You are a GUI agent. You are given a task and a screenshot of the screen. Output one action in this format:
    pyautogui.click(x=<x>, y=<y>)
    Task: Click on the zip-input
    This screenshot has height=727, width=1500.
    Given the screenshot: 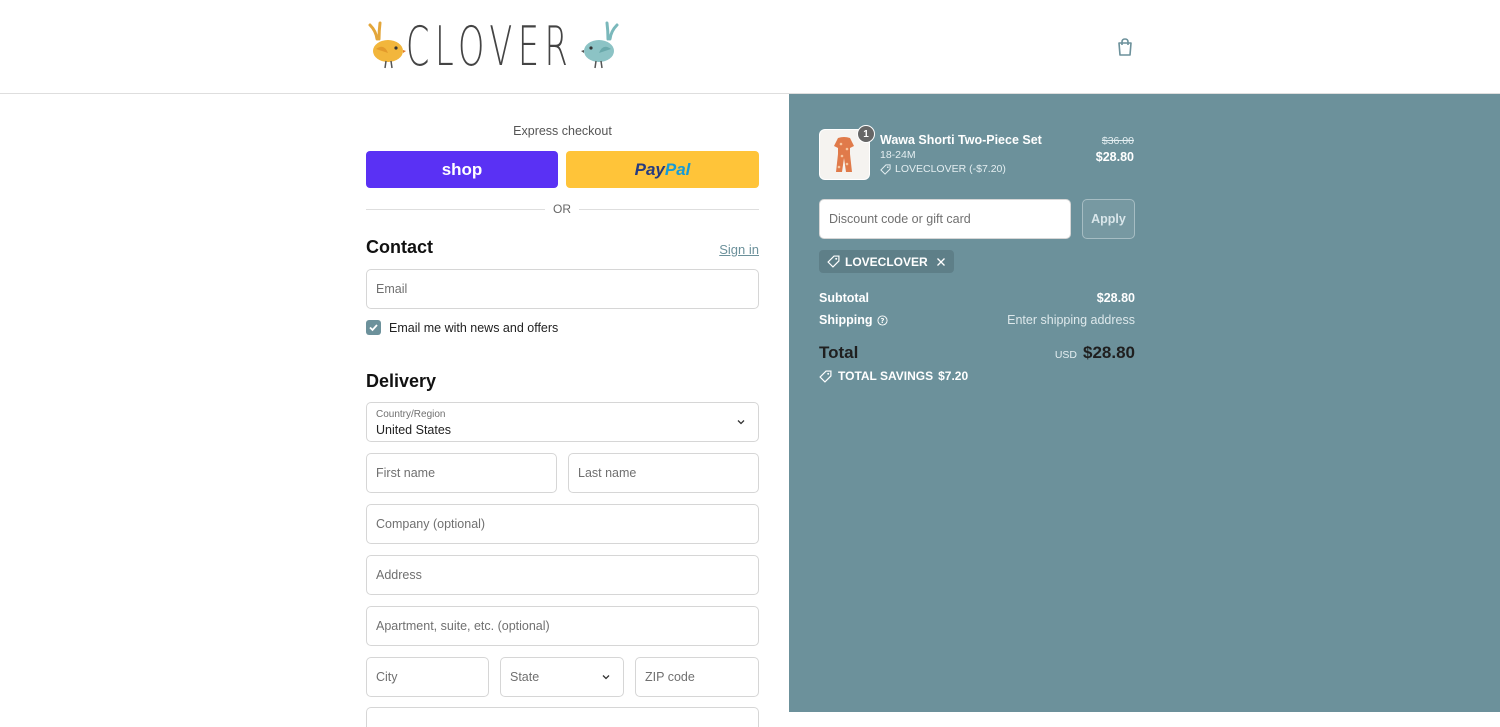 What is the action you would take?
    pyautogui.click(x=697, y=677)
    